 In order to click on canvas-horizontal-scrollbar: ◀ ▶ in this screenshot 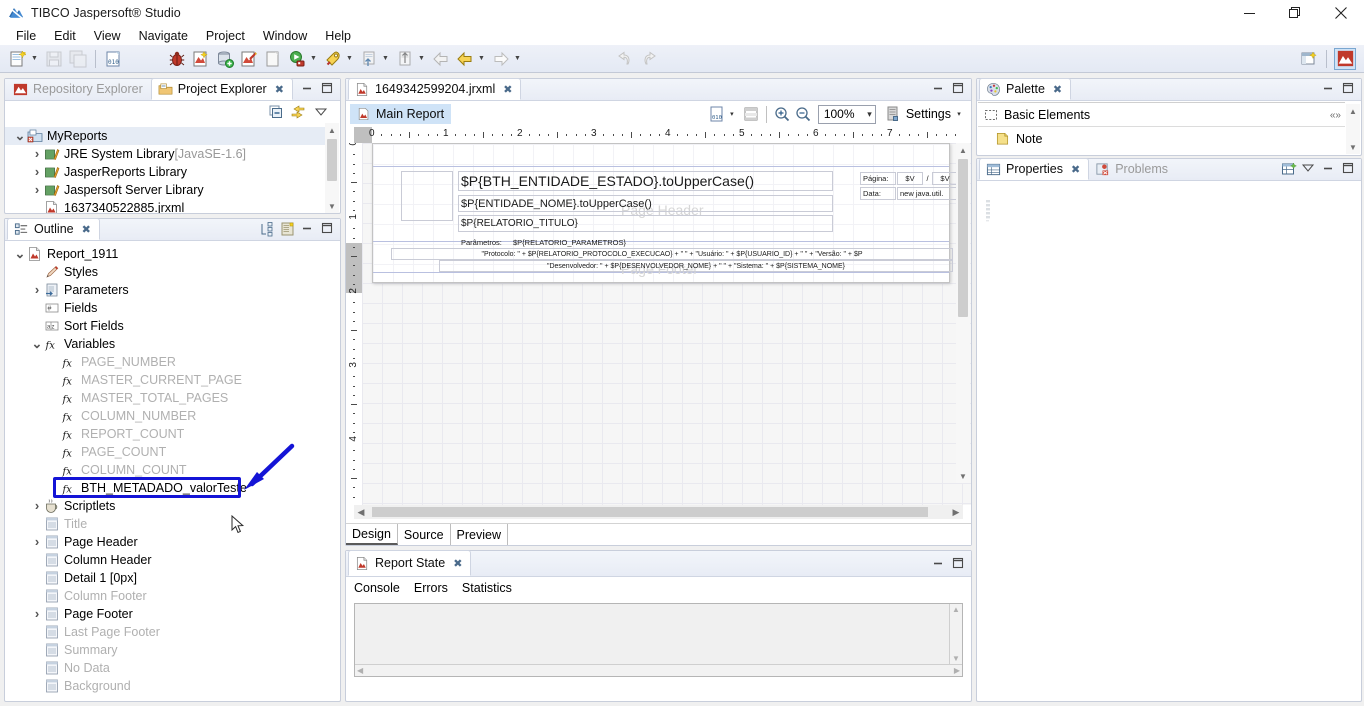, I will do `click(658, 512)`.